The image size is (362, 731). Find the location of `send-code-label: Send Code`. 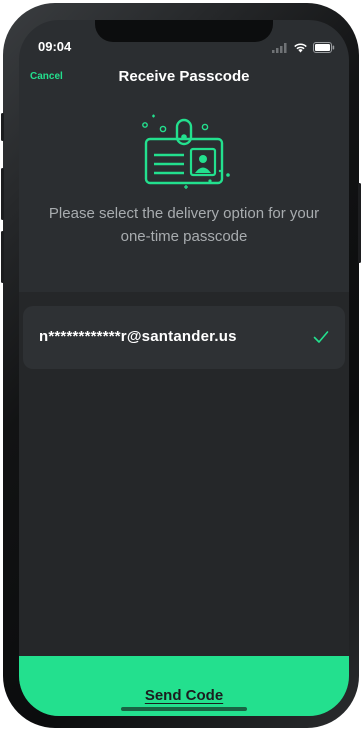

send-code-label: Send Code is located at coordinates (184, 695).